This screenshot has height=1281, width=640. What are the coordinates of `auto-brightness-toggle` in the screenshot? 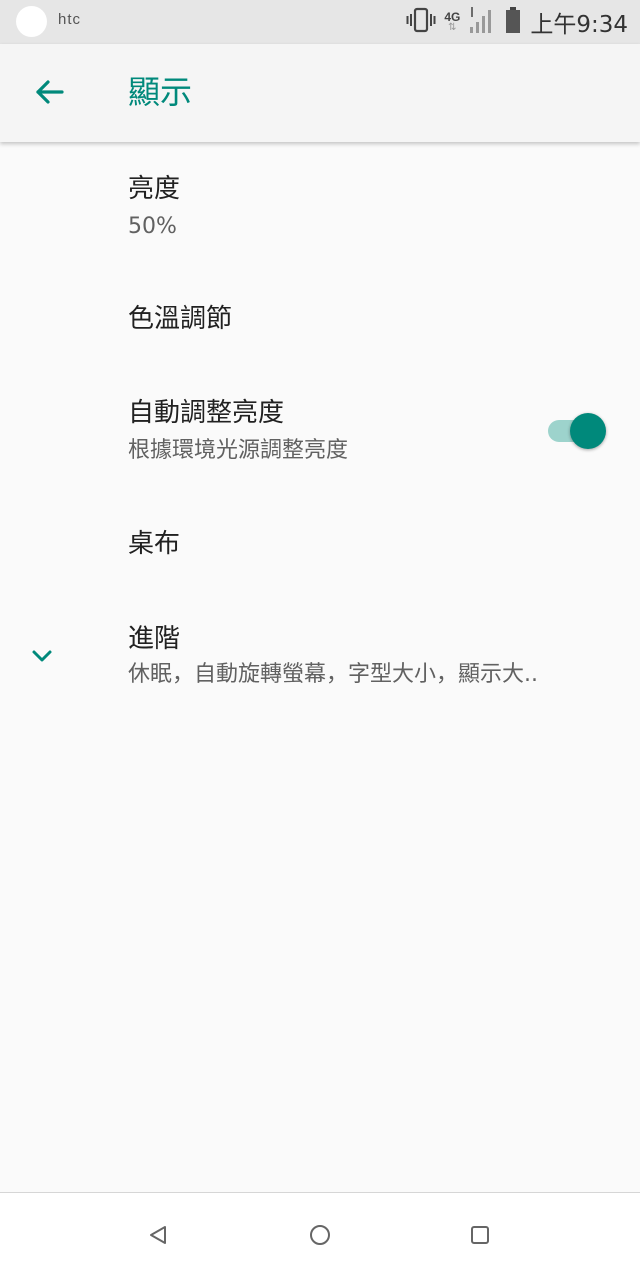 It's located at (577, 431).